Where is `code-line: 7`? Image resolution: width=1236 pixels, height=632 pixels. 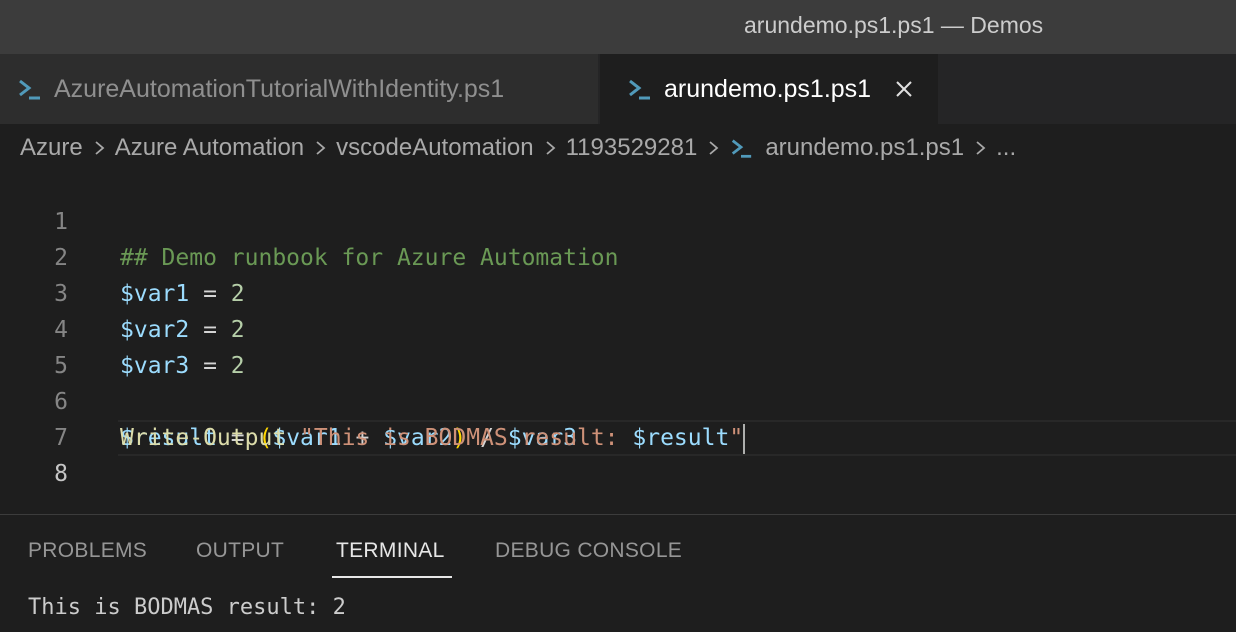 code-line: 7 is located at coordinates (618, 417).